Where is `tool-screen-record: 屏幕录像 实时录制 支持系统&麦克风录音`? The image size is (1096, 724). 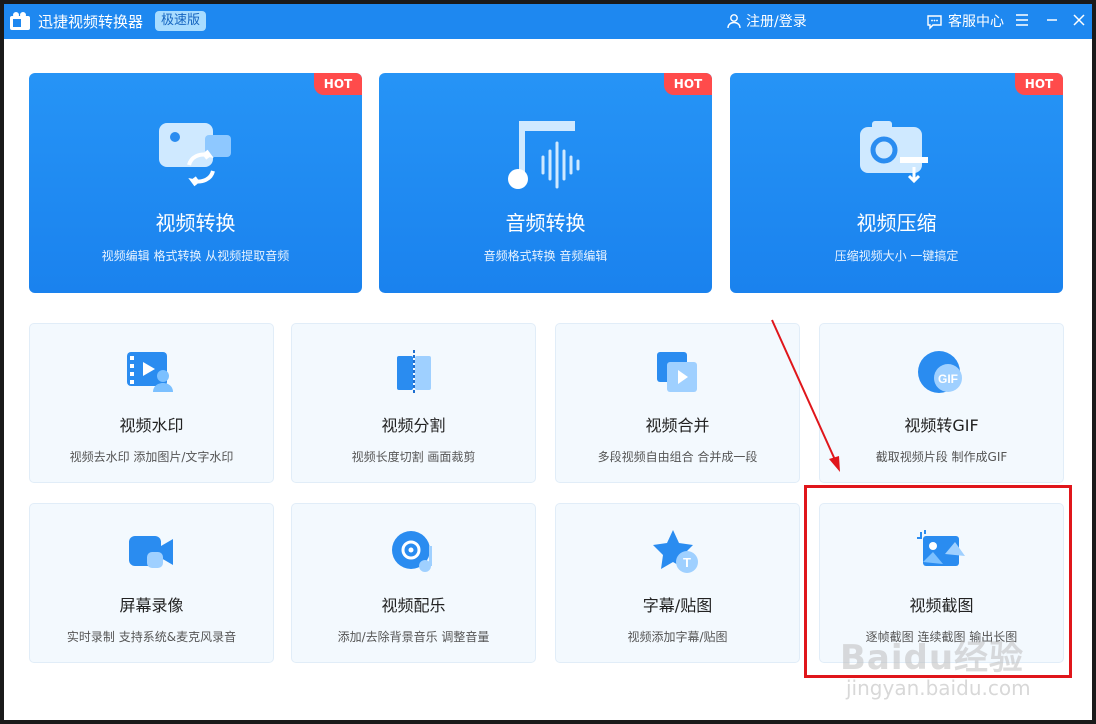 tool-screen-record: 屏幕录像 实时录制 支持系统&麦克风录音 is located at coordinates (151, 583).